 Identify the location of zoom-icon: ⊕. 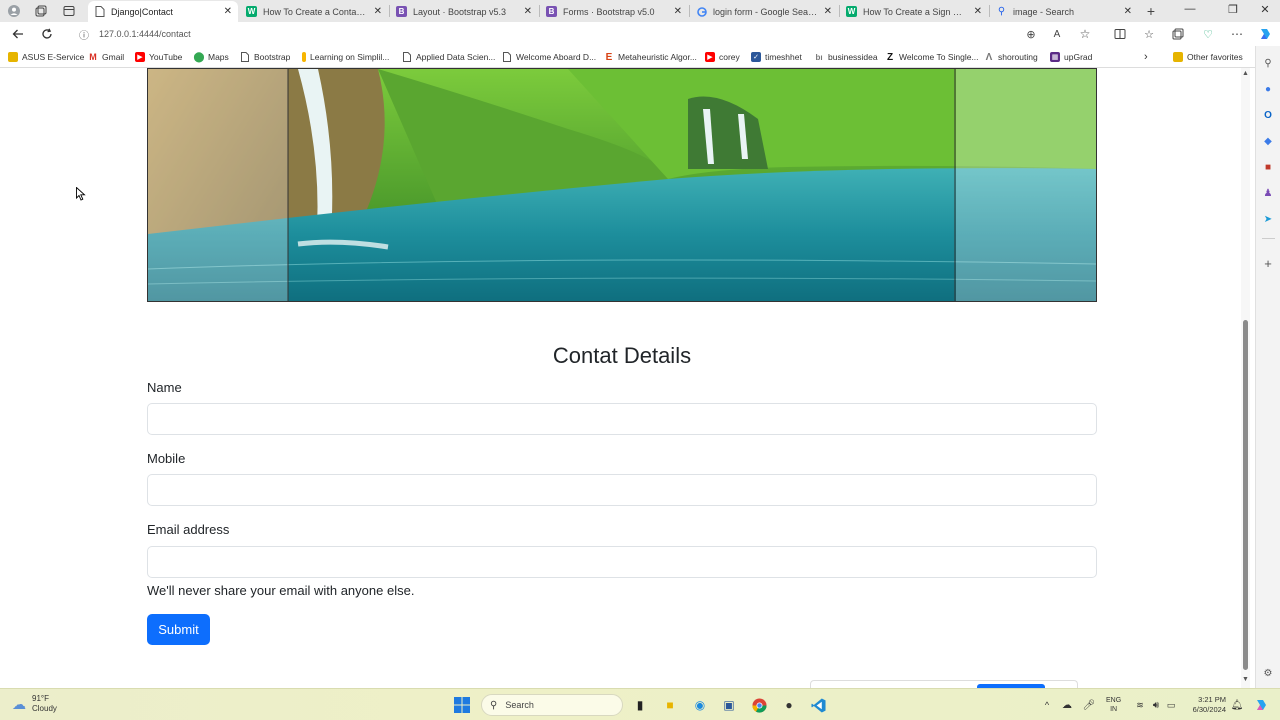
(1031, 34).